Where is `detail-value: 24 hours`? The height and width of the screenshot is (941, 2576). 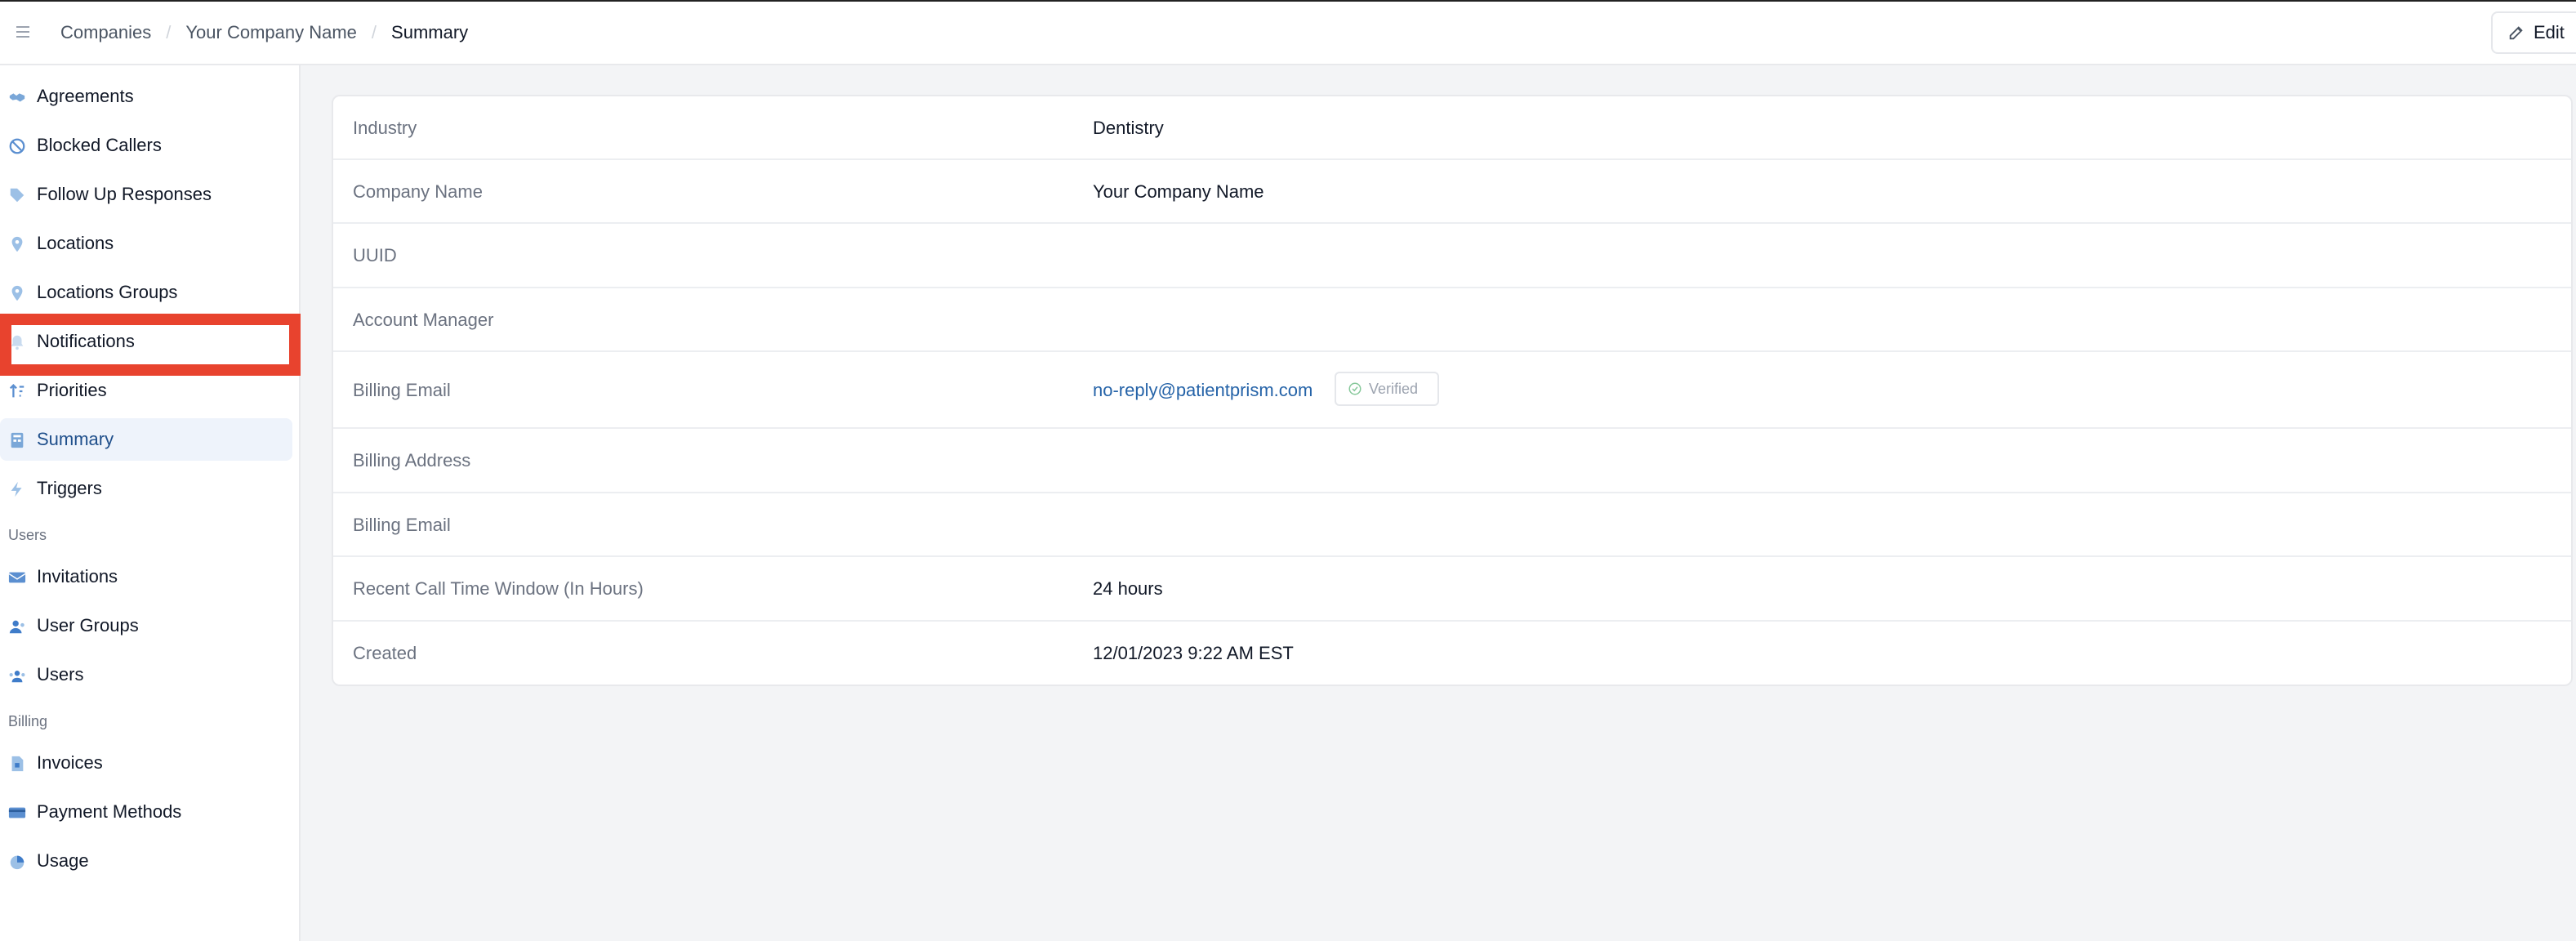
detail-value: 24 hours is located at coordinates (1128, 588).